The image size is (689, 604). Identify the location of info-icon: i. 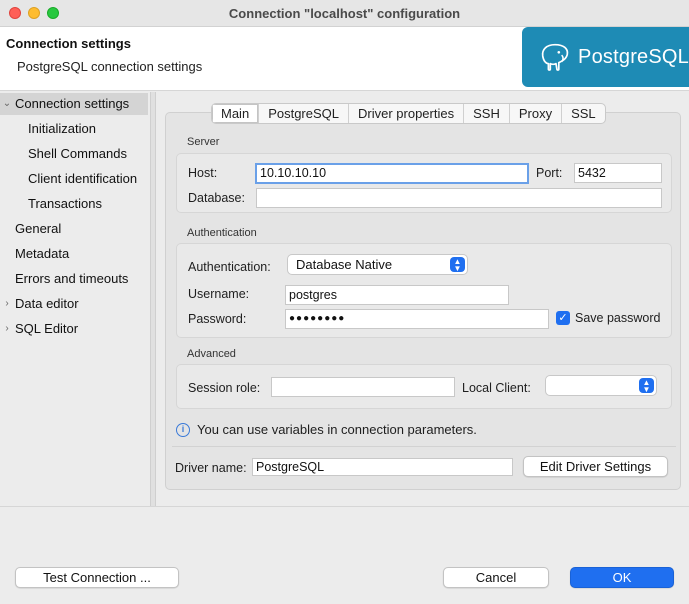
(183, 430).